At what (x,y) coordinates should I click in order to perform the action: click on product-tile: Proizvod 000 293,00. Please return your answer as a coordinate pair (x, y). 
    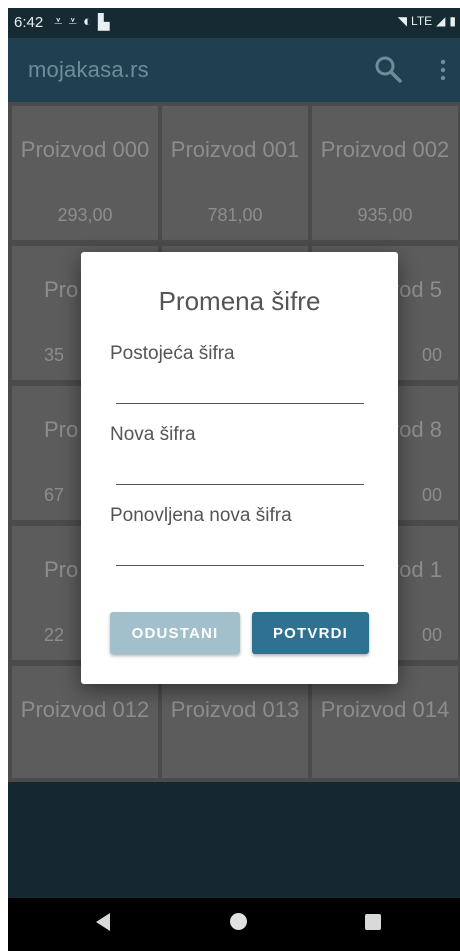
    Looking at the image, I should click on (85, 173).